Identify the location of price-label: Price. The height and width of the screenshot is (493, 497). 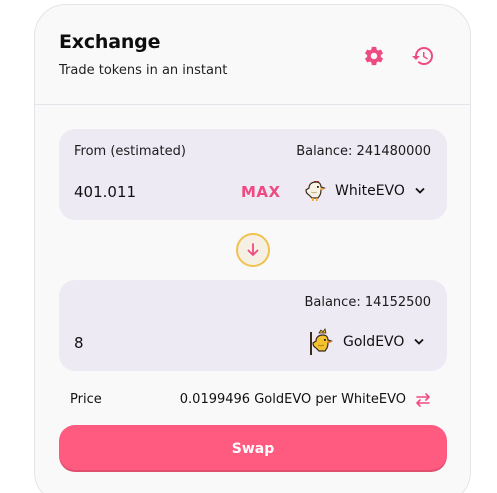
(86, 399).